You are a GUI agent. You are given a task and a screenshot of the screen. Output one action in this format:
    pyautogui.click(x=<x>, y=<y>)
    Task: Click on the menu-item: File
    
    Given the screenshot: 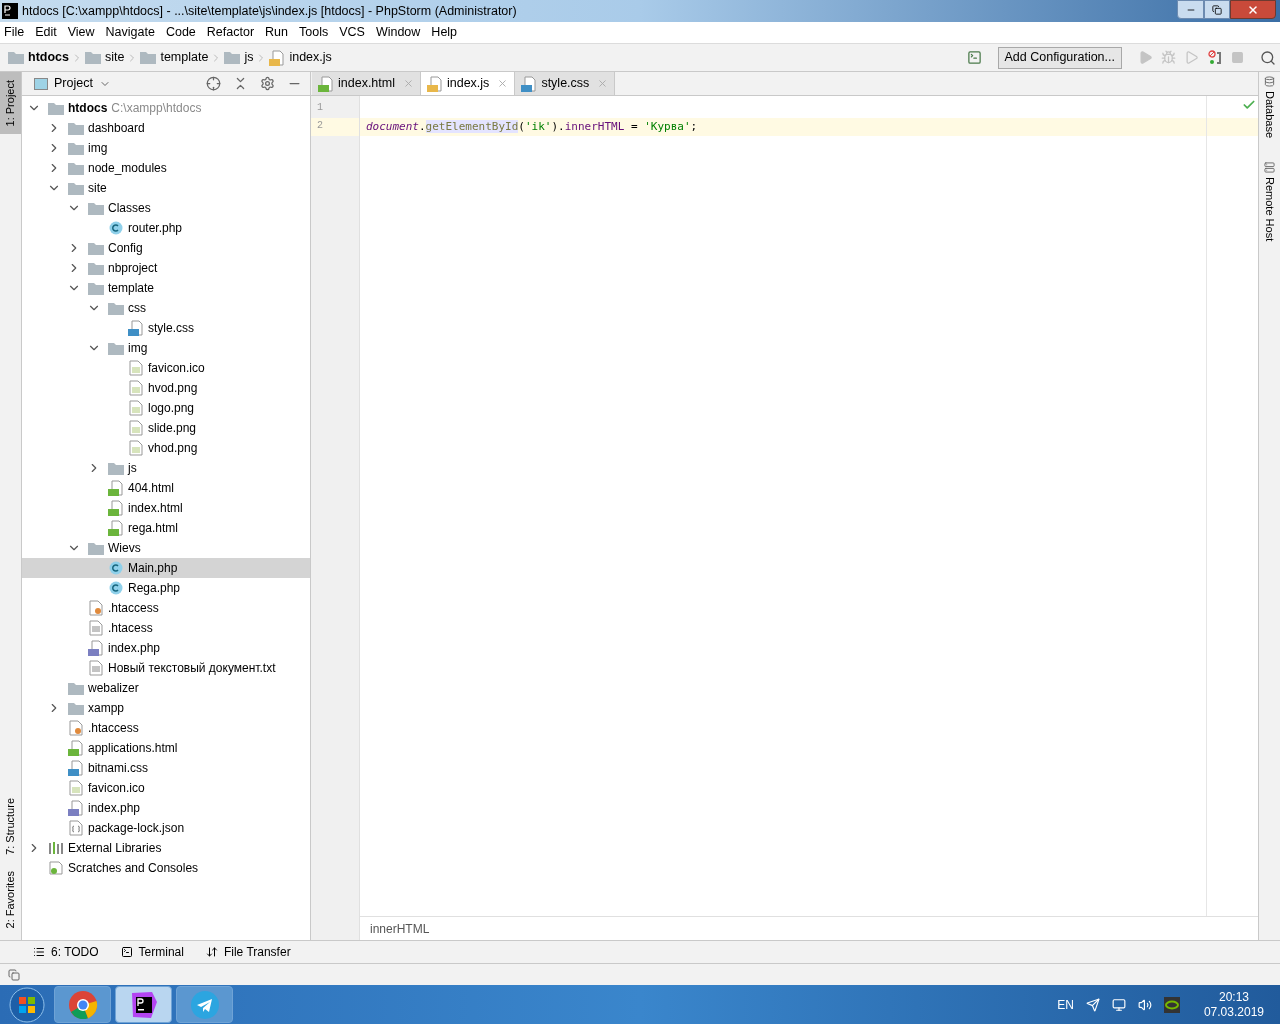 What is the action you would take?
    pyautogui.click(x=14, y=32)
    